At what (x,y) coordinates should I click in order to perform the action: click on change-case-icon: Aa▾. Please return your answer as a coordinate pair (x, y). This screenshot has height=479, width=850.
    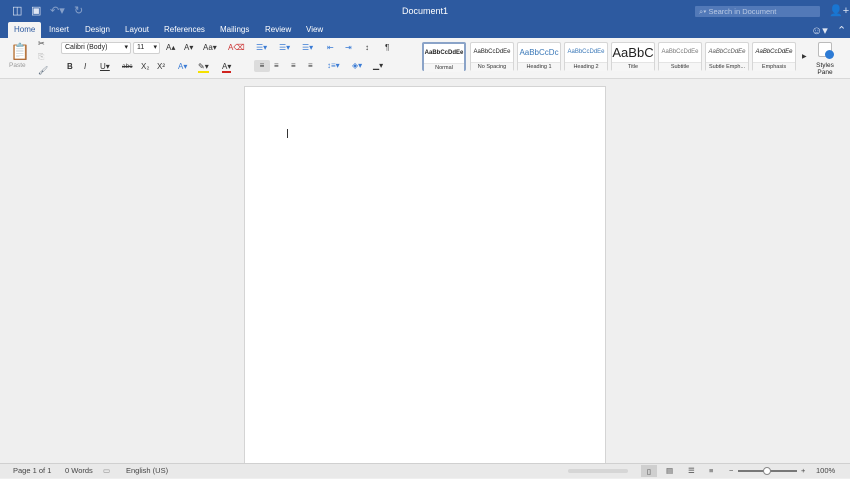
    Looking at the image, I should click on (210, 48).